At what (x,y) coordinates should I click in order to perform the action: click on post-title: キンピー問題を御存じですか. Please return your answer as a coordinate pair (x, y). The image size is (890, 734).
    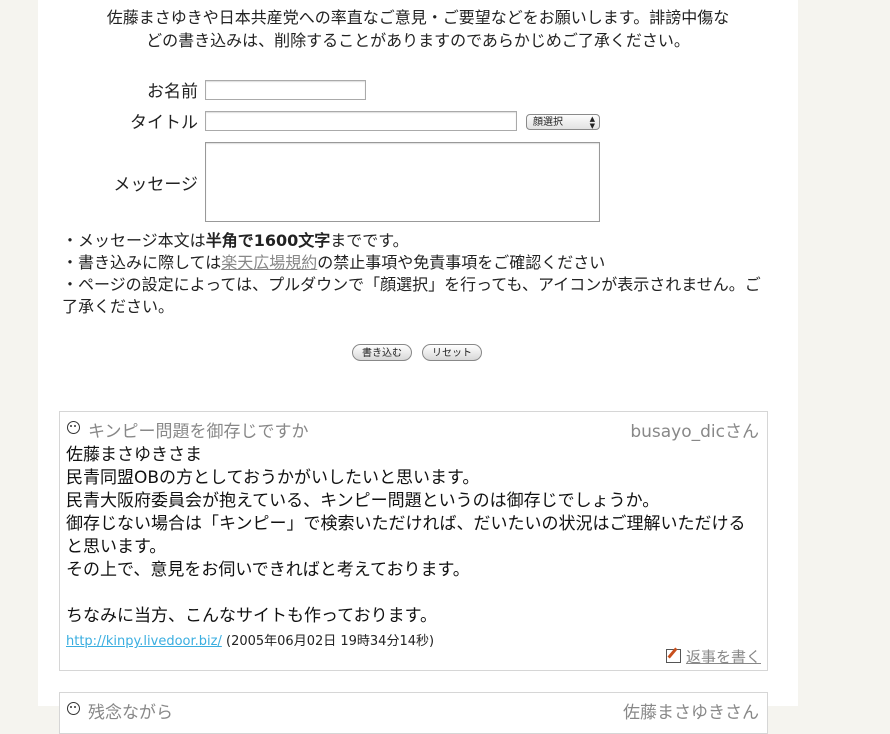
    Looking at the image, I should click on (198, 432).